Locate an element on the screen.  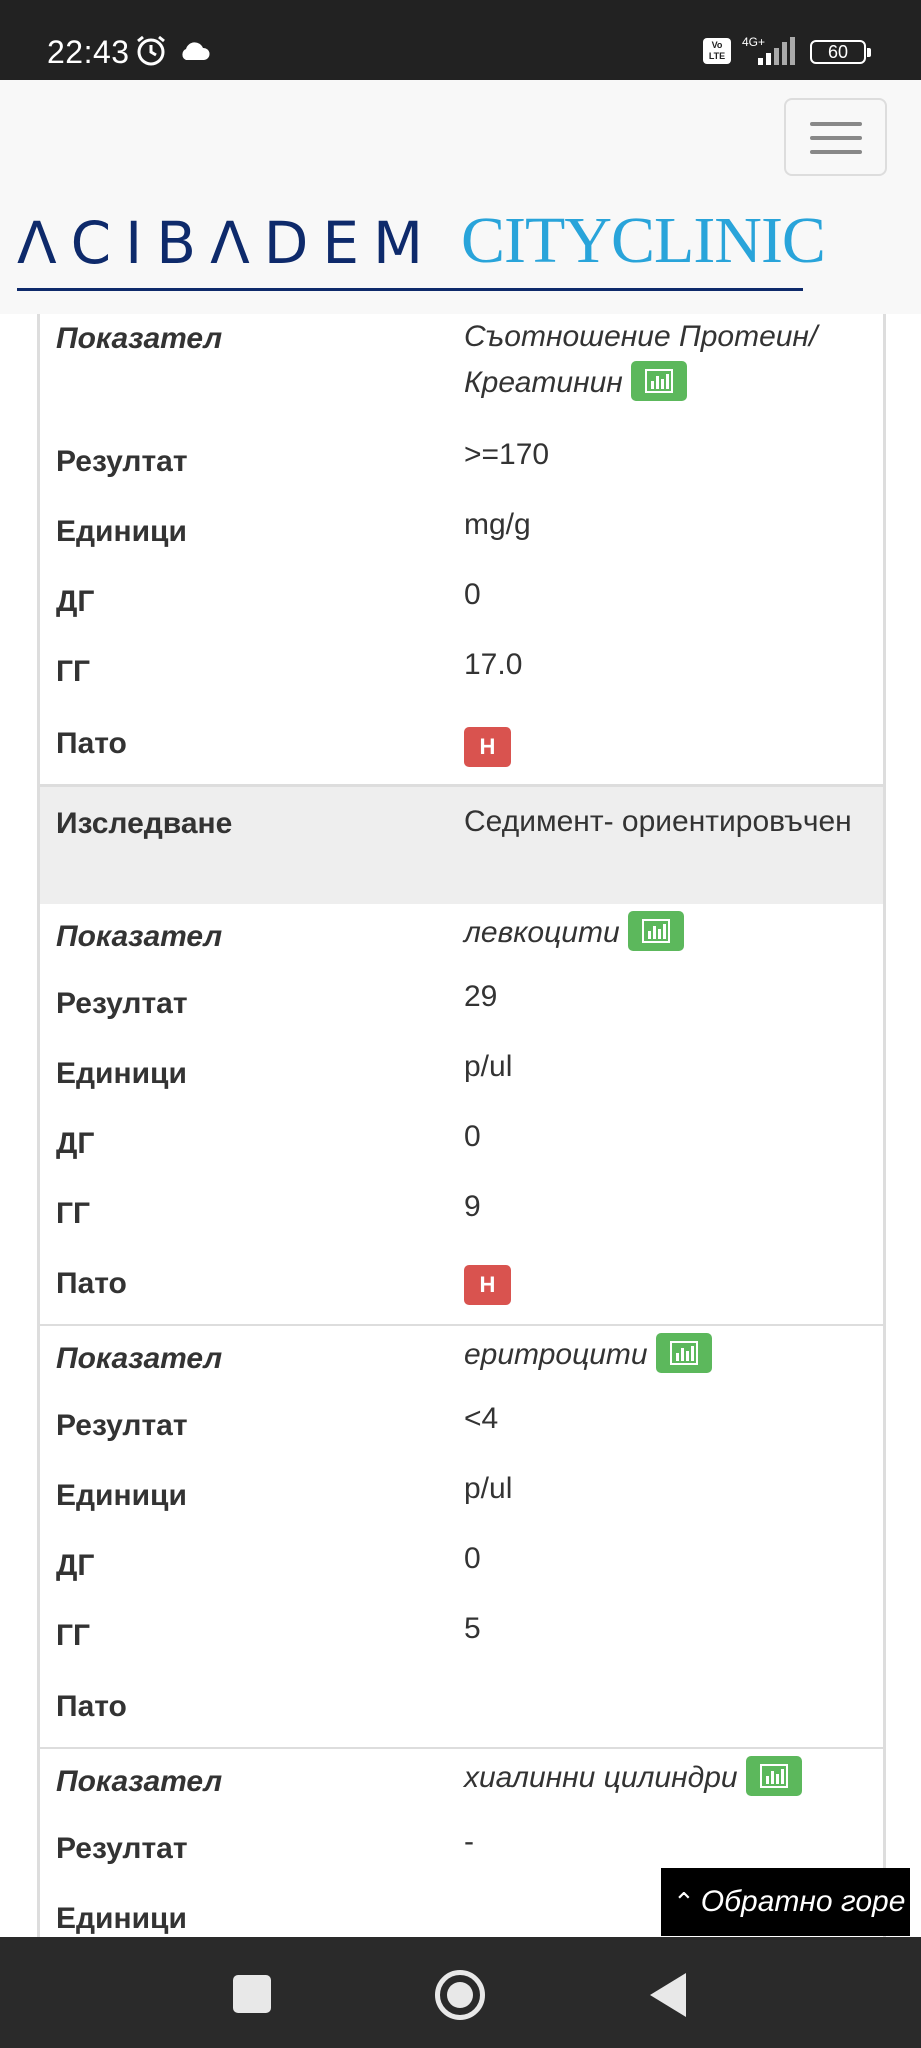
upper-limit-value: 9 is located at coordinates (472, 1206).